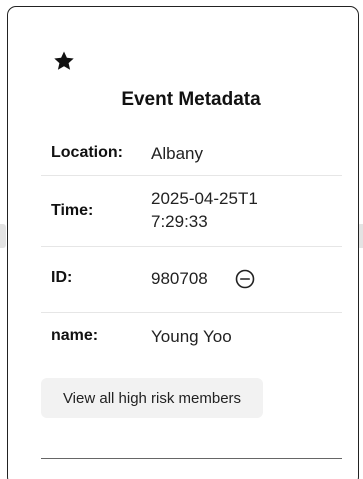 The height and width of the screenshot is (479, 363). What do you see at coordinates (191, 458) in the screenshot?
I see `bottom-divider` at bounding box center [191, 458].